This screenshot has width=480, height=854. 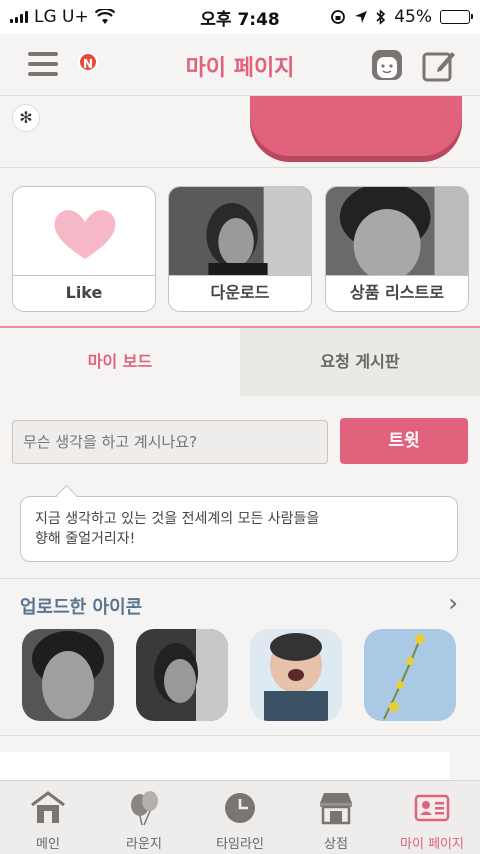 I want to click on nav-item-store: 상점, so click(x=336, y=817).